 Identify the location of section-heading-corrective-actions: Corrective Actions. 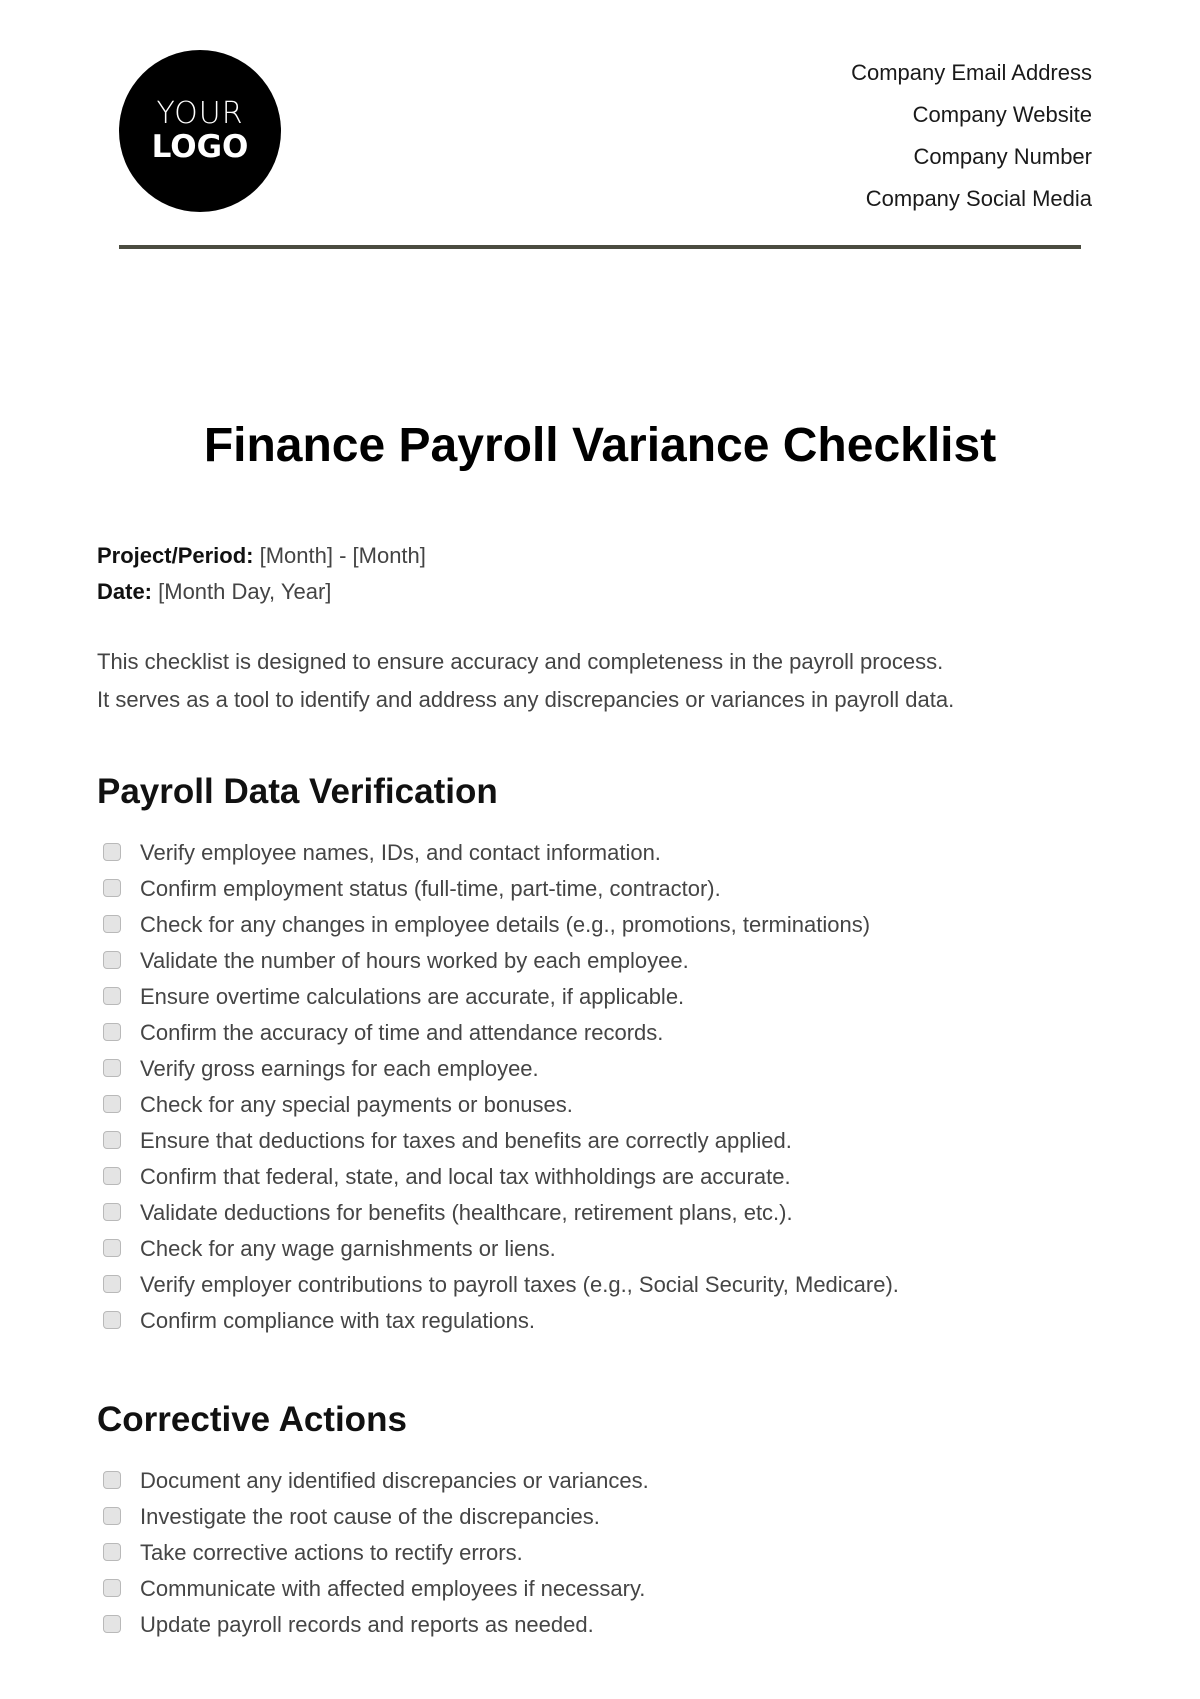
(252, 1419).